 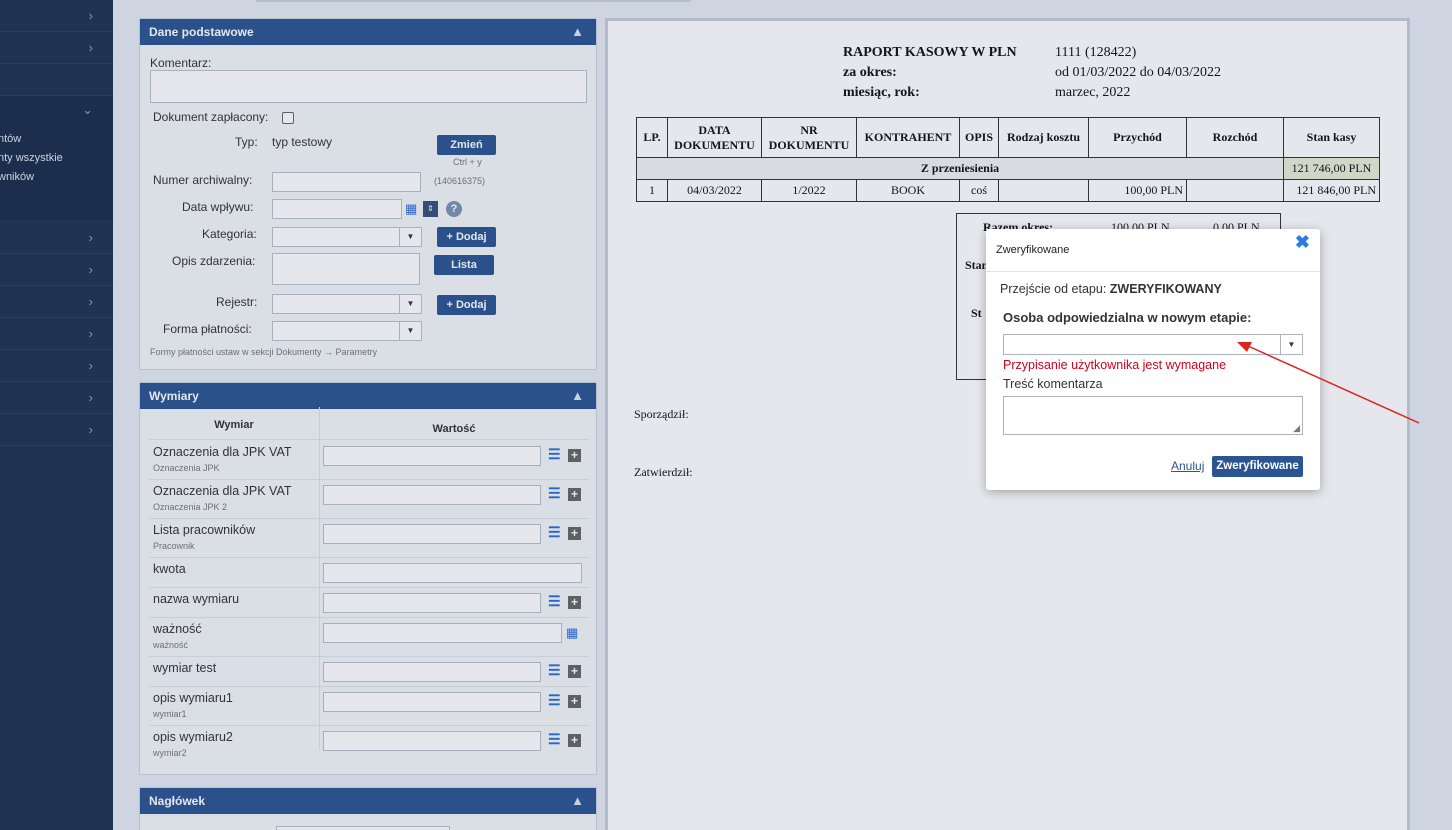 I want to click on arrow-line, so click(x=1333, y=384).